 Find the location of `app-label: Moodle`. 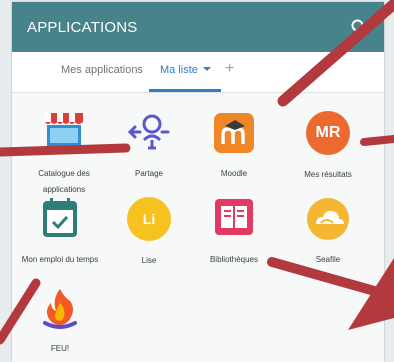

app-label: Moodle is located at coordinates (234, 173).